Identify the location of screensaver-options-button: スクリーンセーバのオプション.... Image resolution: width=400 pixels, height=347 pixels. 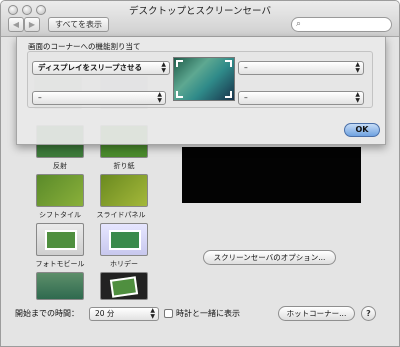
(269, 257).